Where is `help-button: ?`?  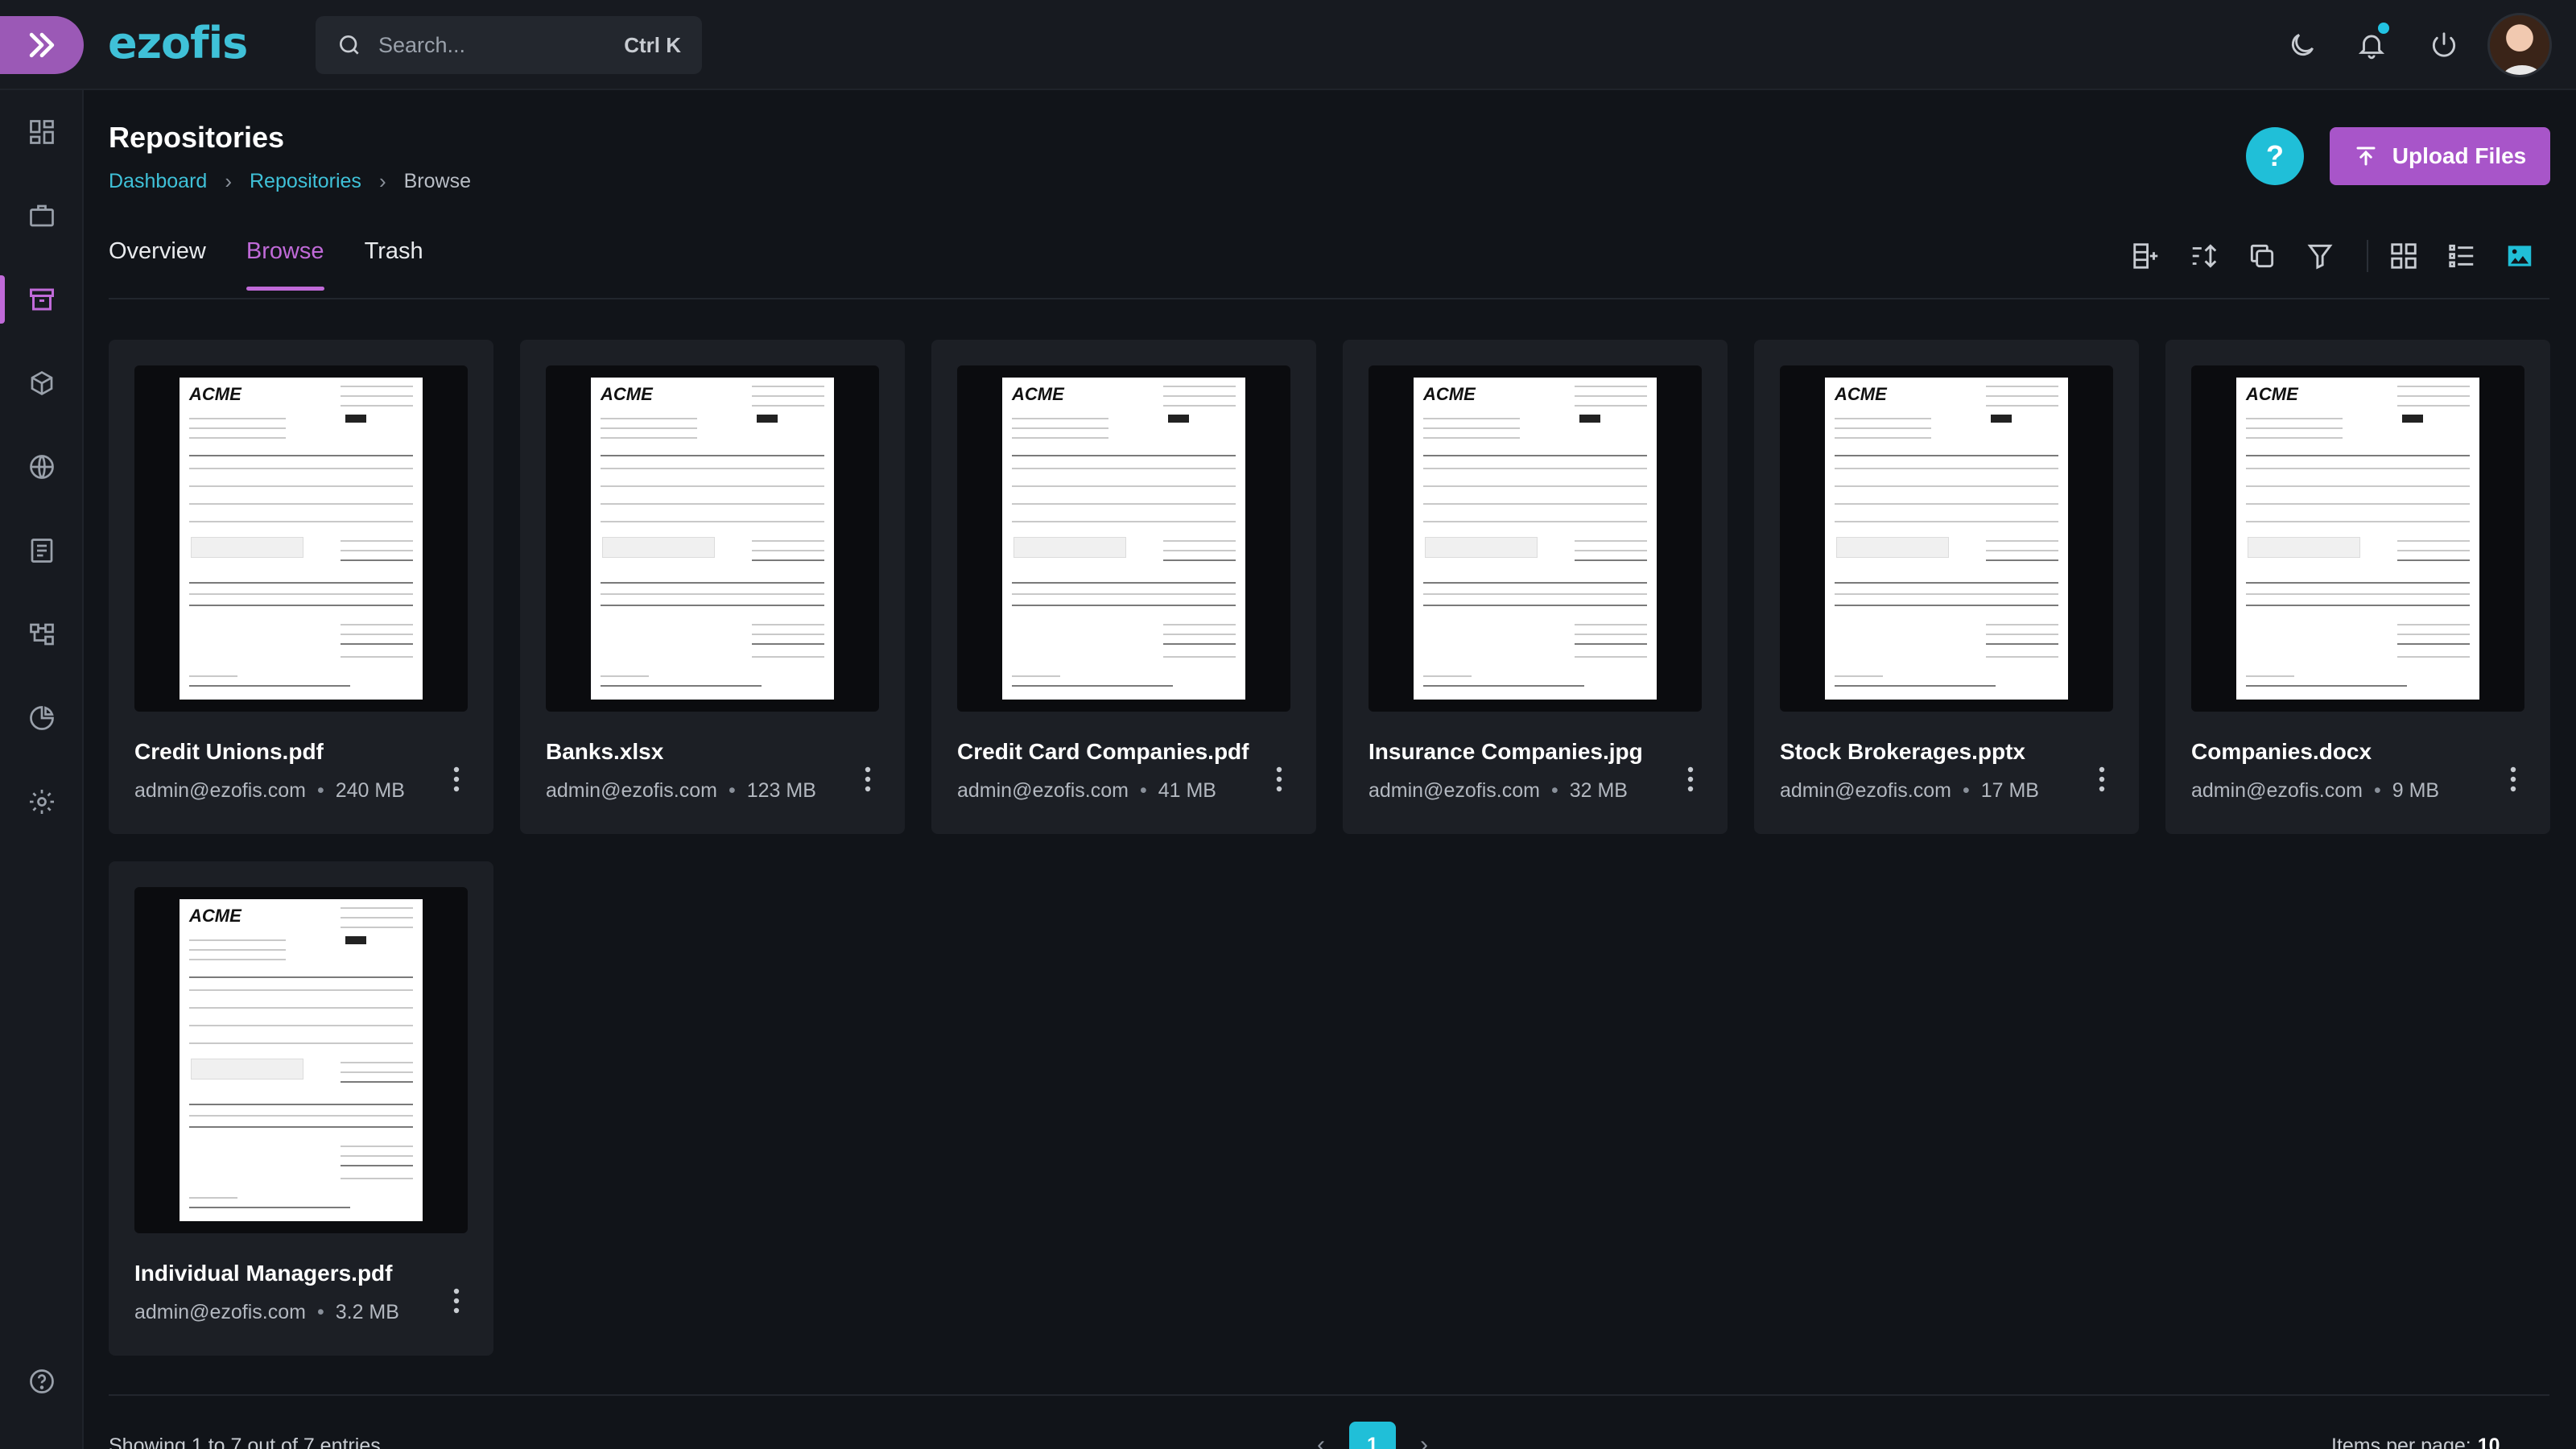 help-button: ? is located at coordinates (2275, 156).